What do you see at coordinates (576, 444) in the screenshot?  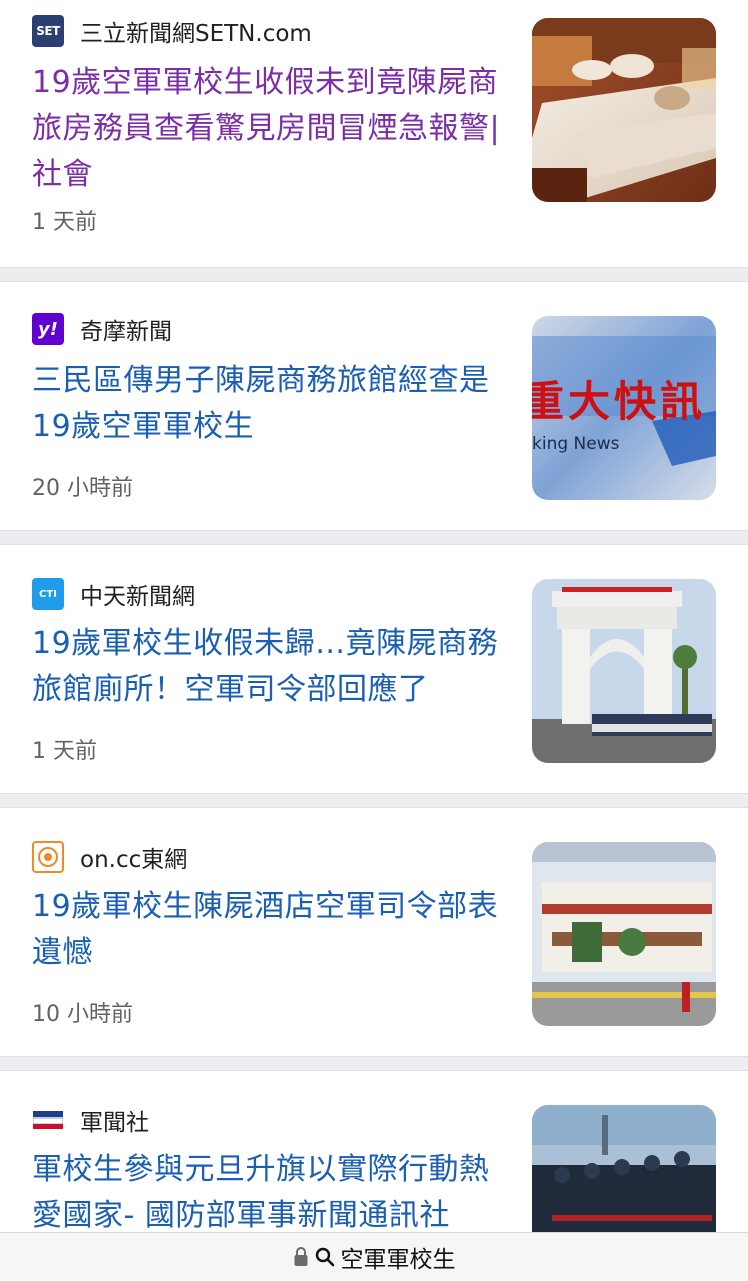 I see `breaking-news-subtitle: king News` at bounding box center [576, 444].